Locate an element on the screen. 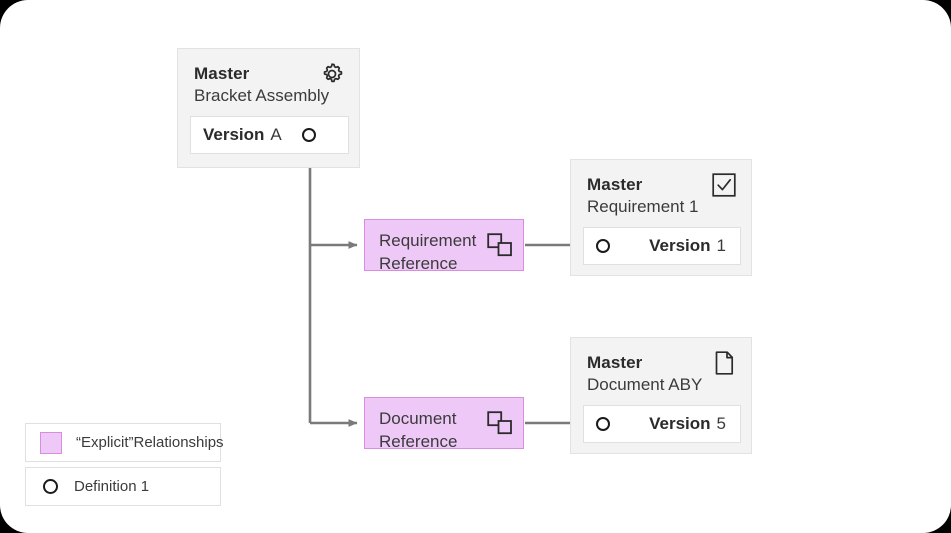  gear-icon is located at coordinates (332, 74).